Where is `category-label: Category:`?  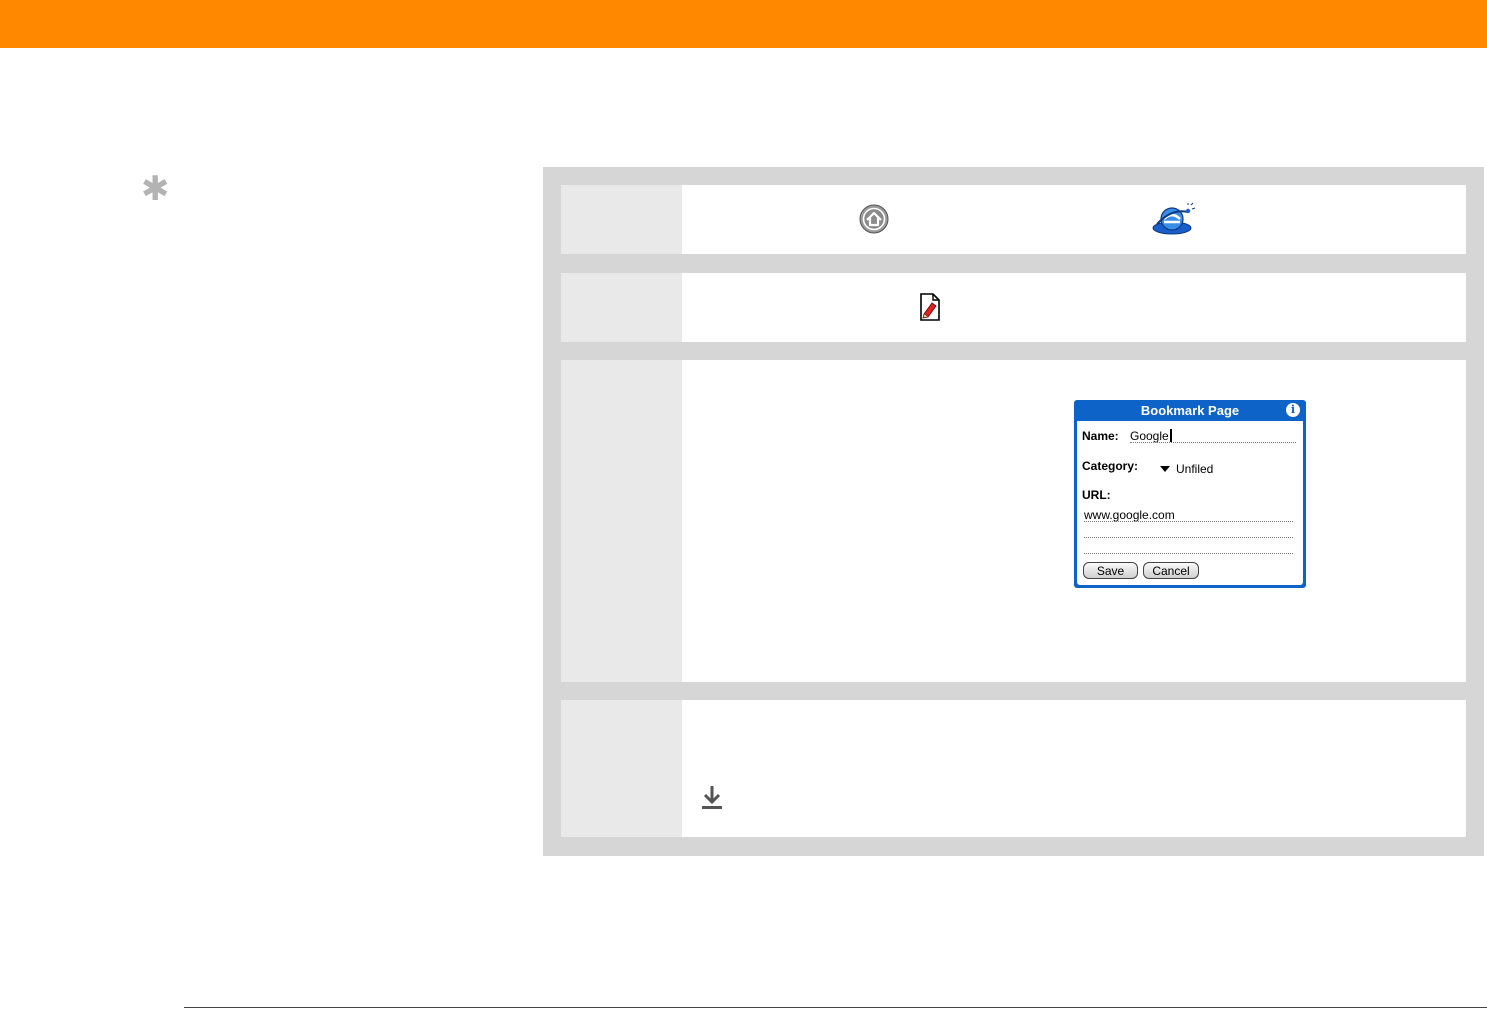
category-label: Category: is located at coordinates (1110, 466).